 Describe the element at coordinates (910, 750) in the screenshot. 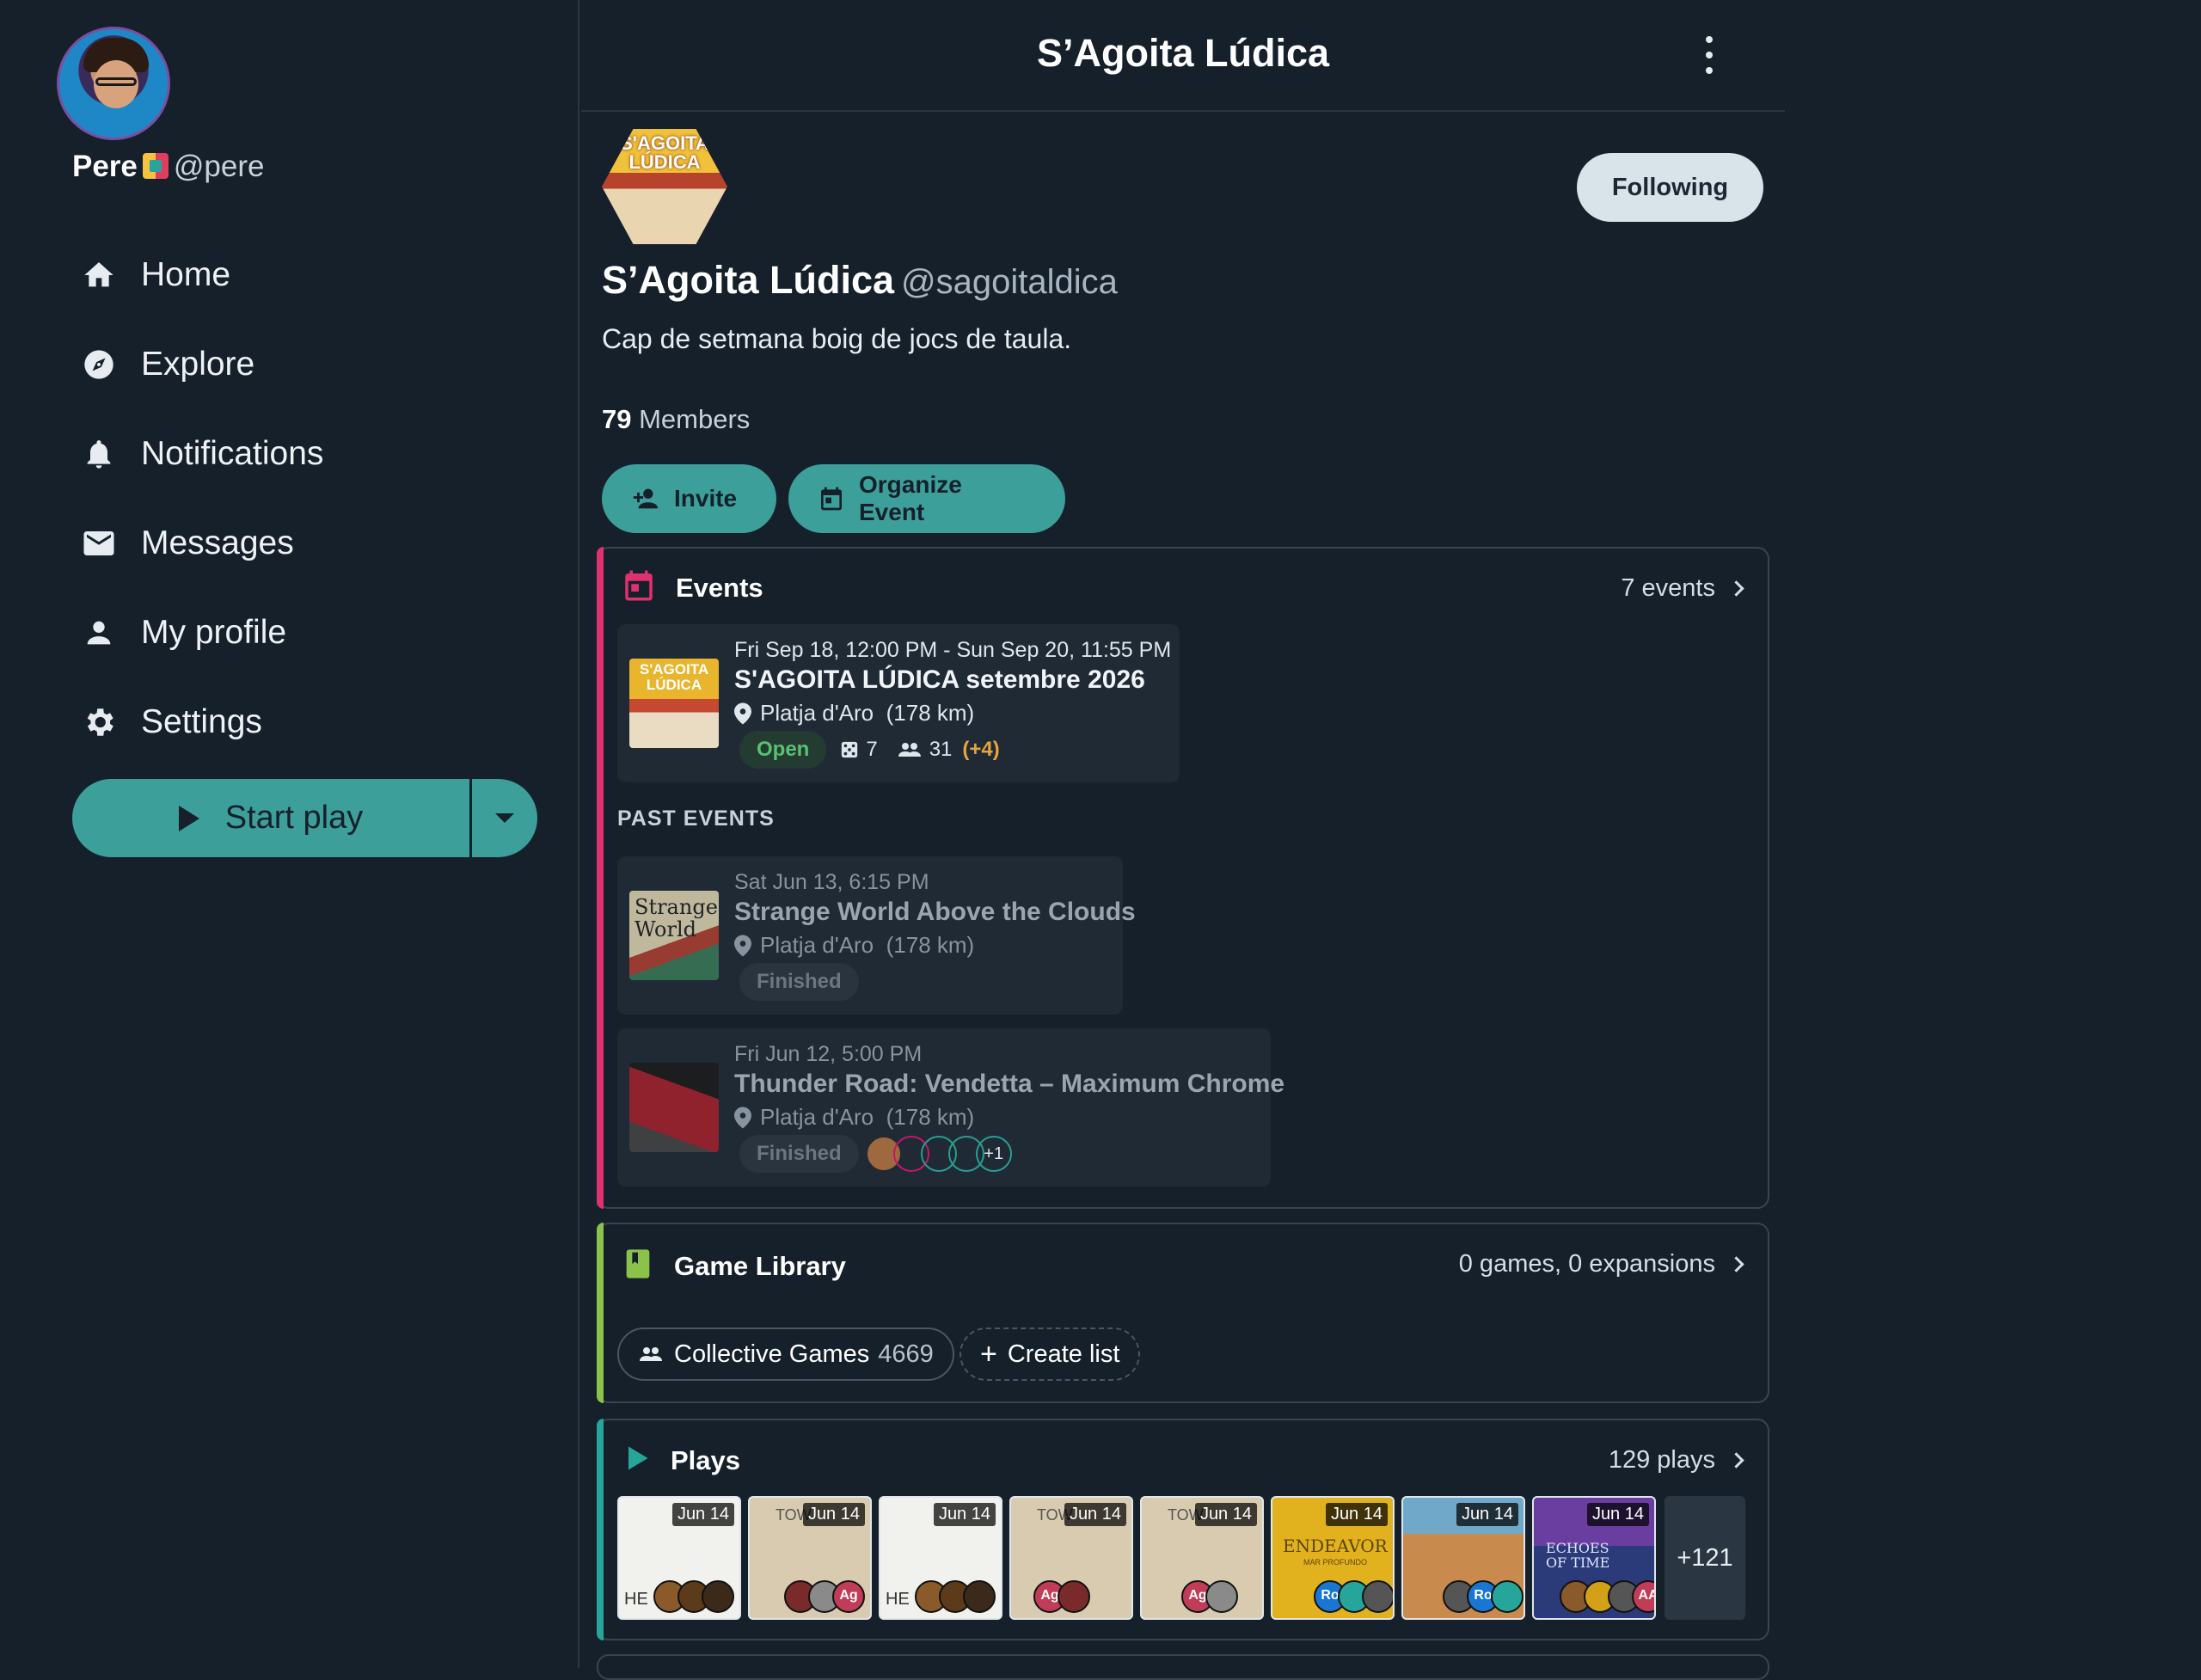

I see `people-icon` at that location.